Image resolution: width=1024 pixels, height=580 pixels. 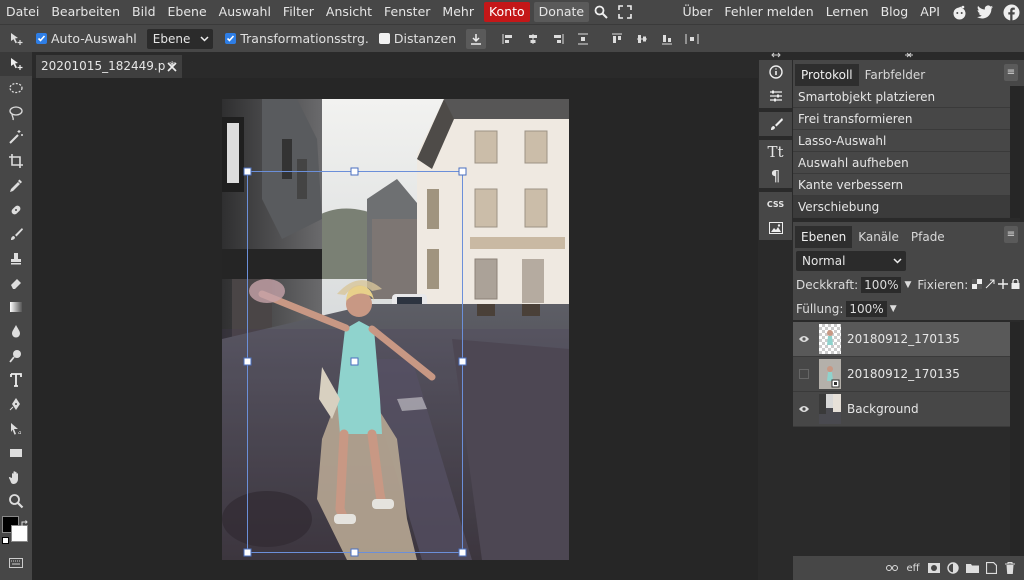 I want to click on align-middle-v-icon, so click(x=642, y=39).